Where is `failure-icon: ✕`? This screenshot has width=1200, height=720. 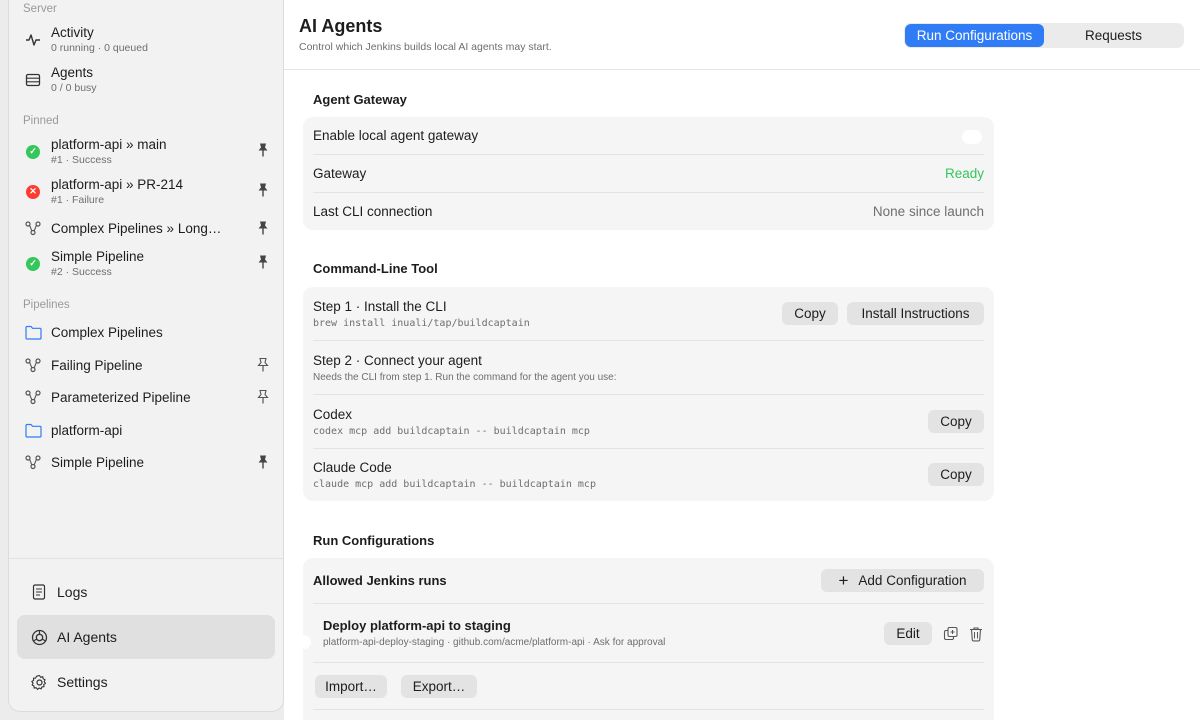
failure-icon: ✕ is located at coordinates (33, 192).